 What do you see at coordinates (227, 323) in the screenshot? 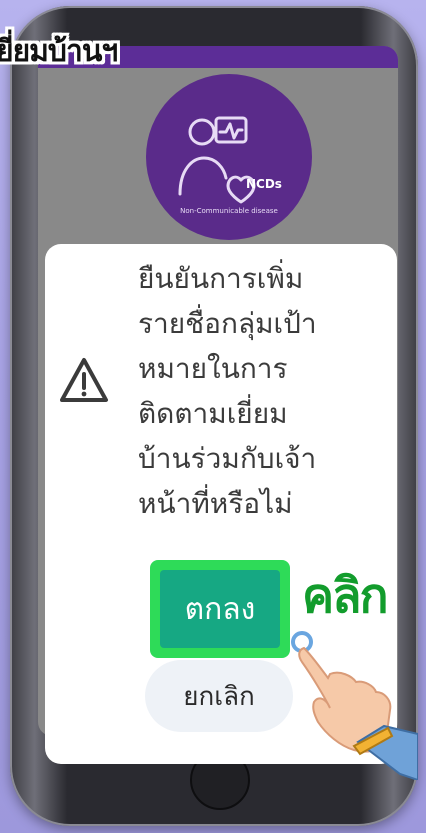
I see `dialog-message-line: รายชื่อกลุ่มเป้า` at bounding box center [227, 323].